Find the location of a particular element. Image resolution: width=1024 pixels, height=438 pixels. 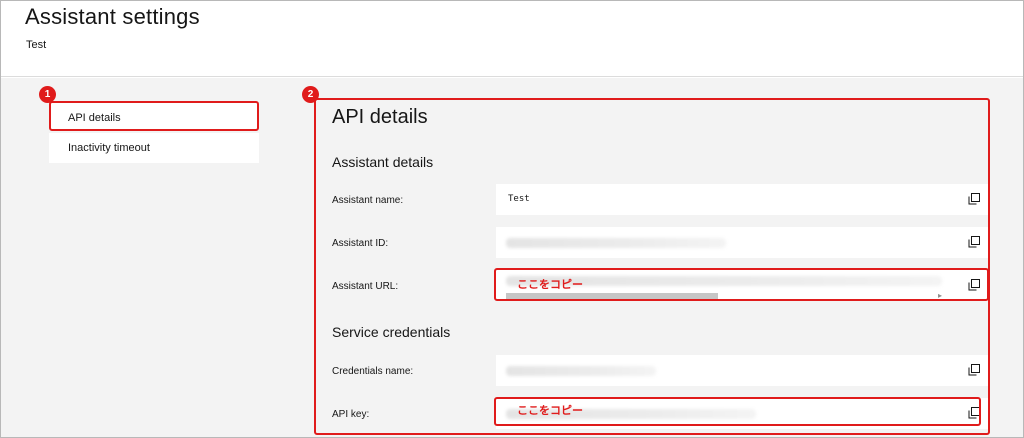

sidebar-item-label: API details is located at coordinates (94, 118).